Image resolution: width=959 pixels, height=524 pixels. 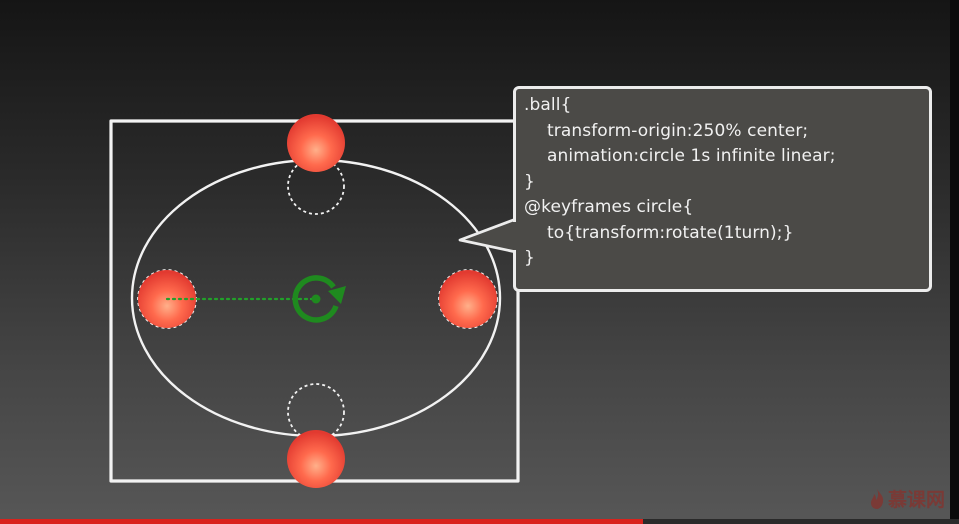 I want to click on window-edge, so click(x=954, y=262).